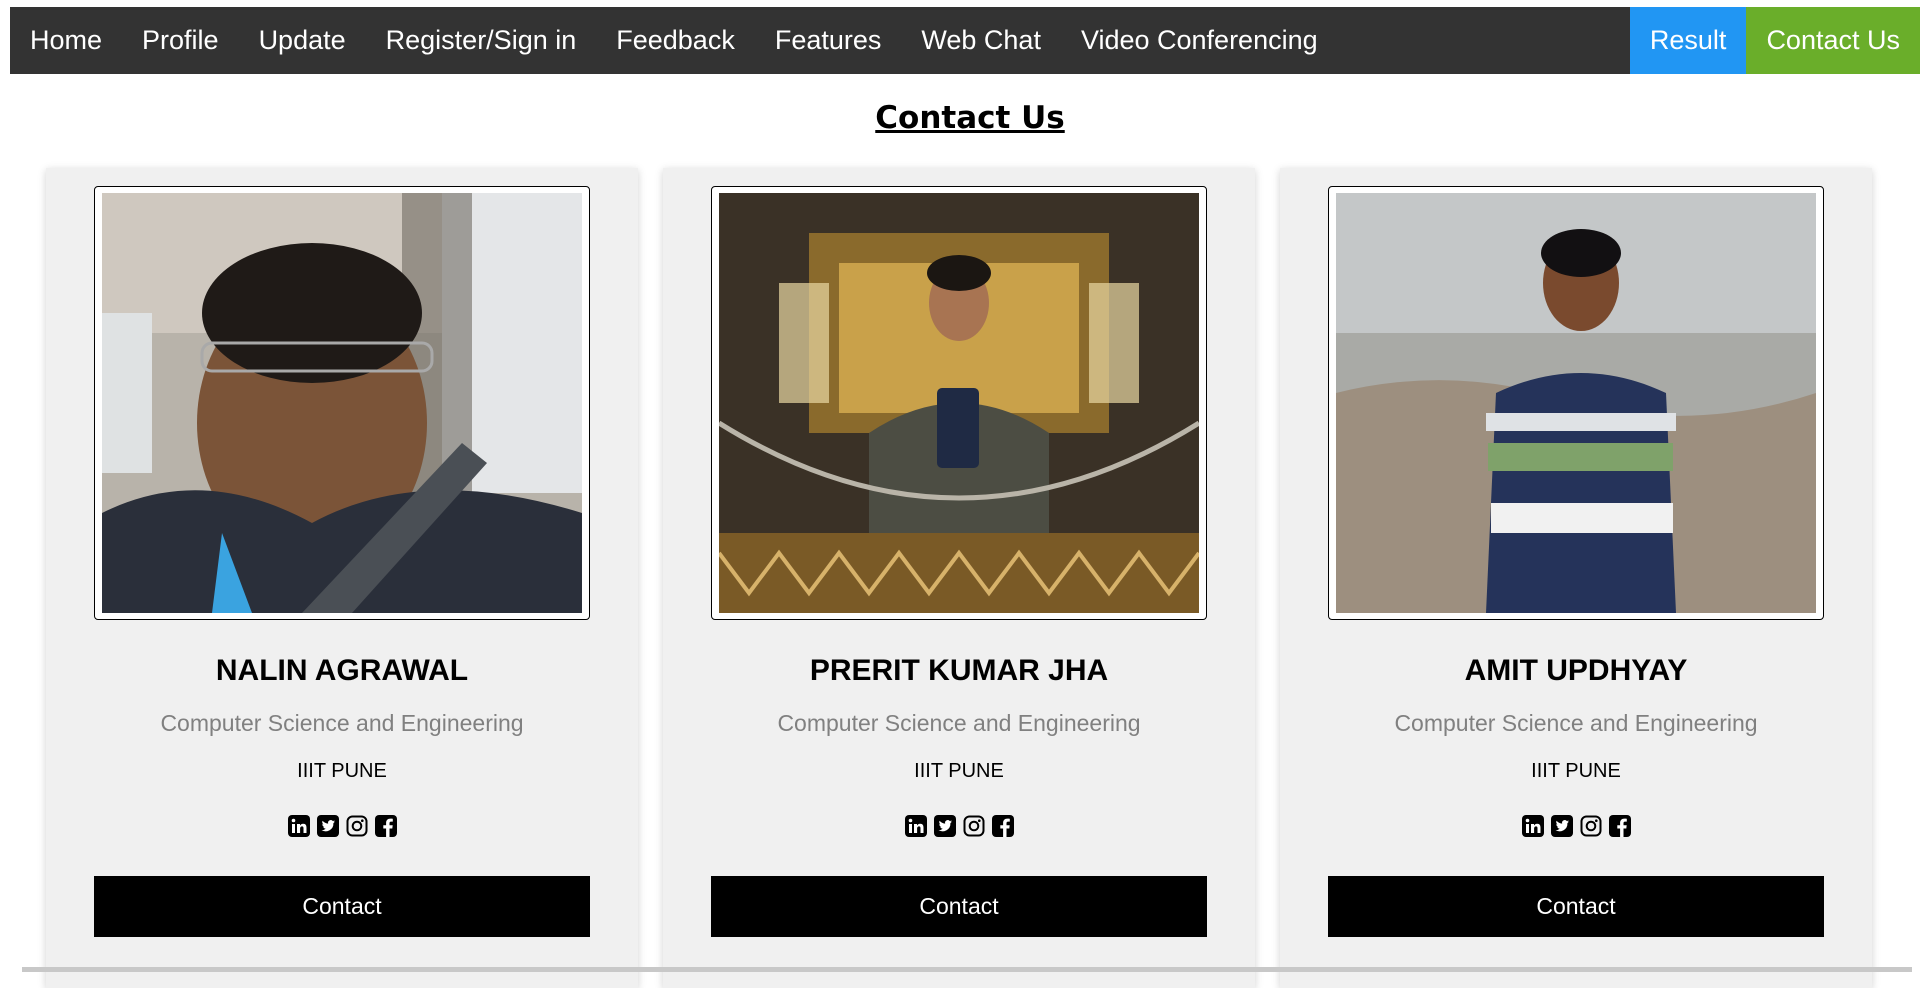 The width and height of the screenshot is (1920, 988). I want to click on member-name: NALIN AGRAWAL, so click(342, 670).